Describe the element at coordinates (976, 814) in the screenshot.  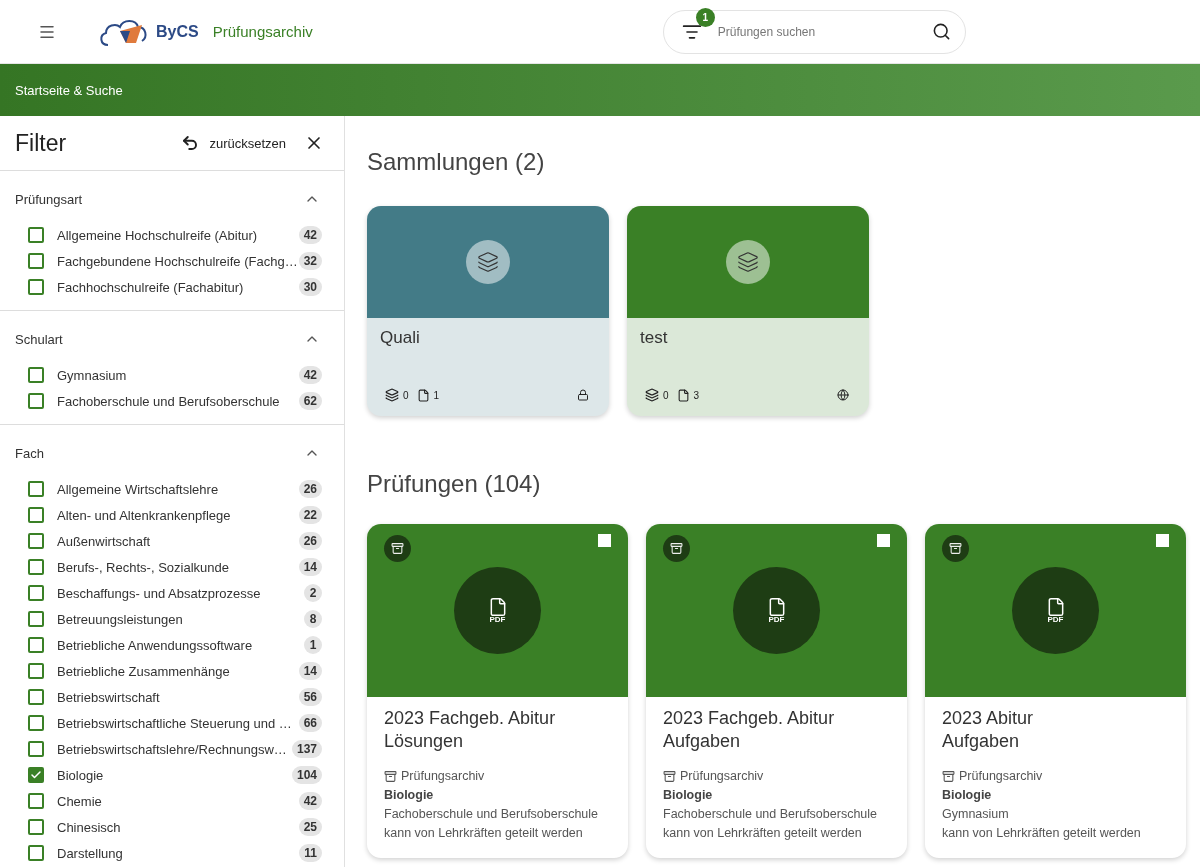
I see `exam-school-type: Gymnasium` at that location.